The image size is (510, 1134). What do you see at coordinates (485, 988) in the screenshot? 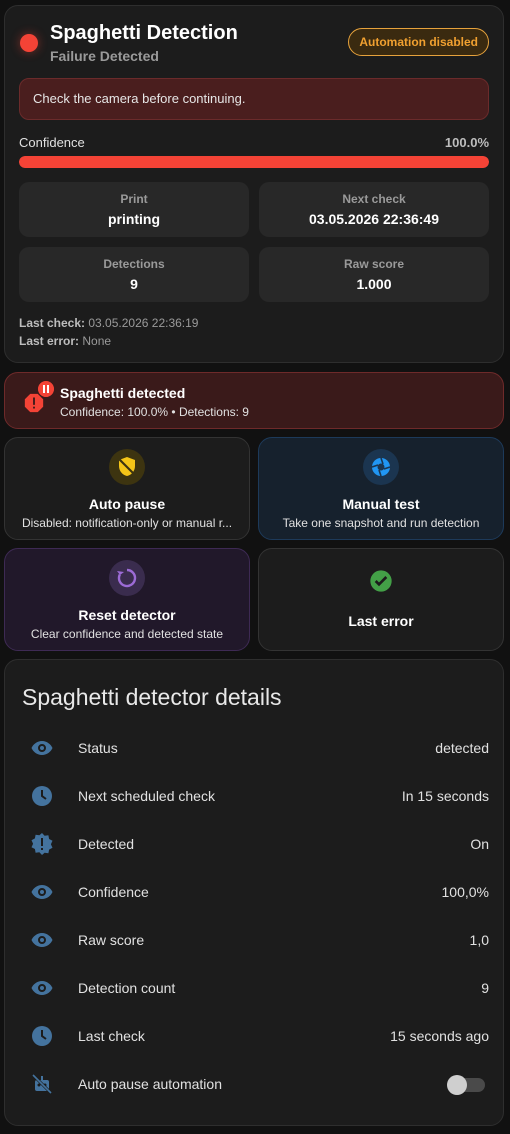
I see `row-value: 9` at bounding box center [485, 988].